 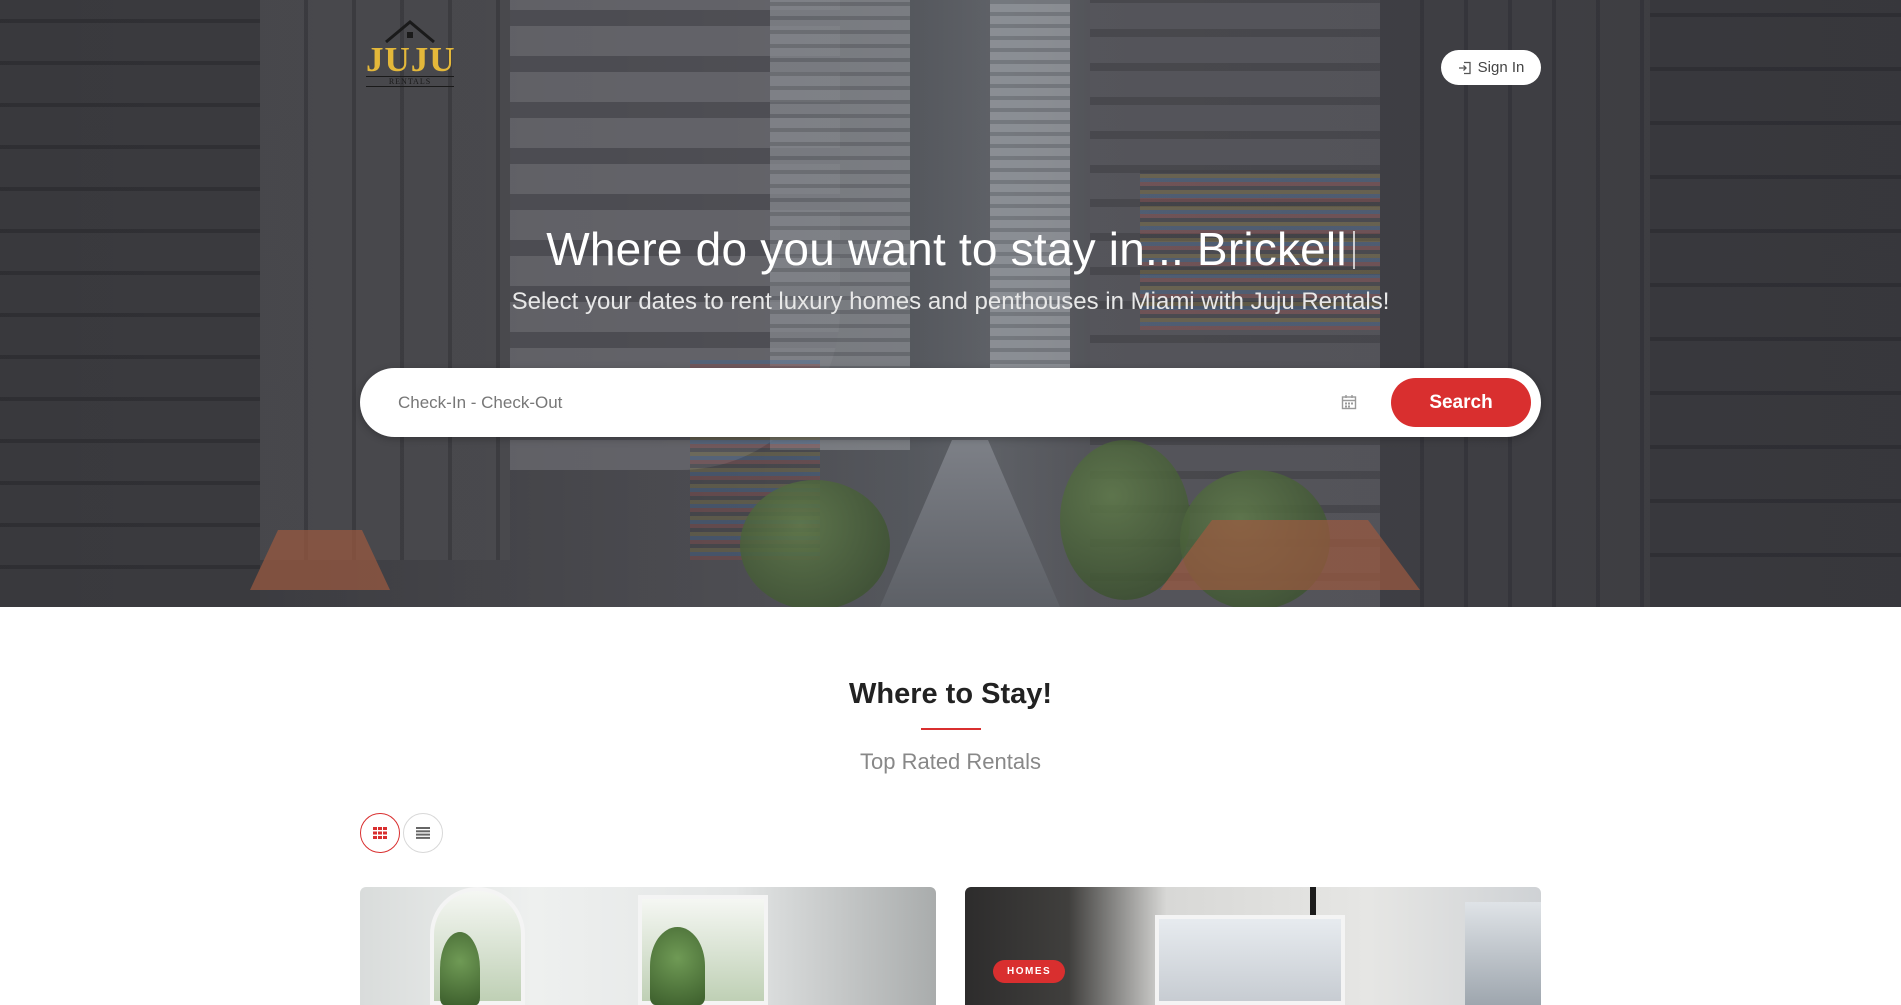 I want to click on rental-card: HOMES, so click(x=1253, y=946).